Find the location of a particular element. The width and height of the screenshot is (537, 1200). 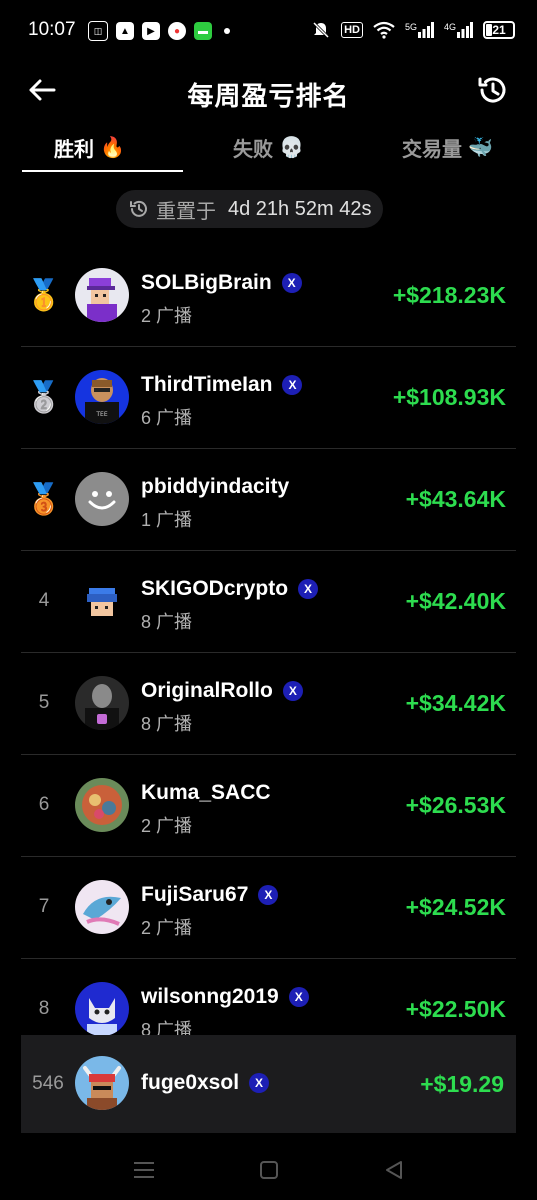

signal-4g: 4G is located at coordinates (458, 30).